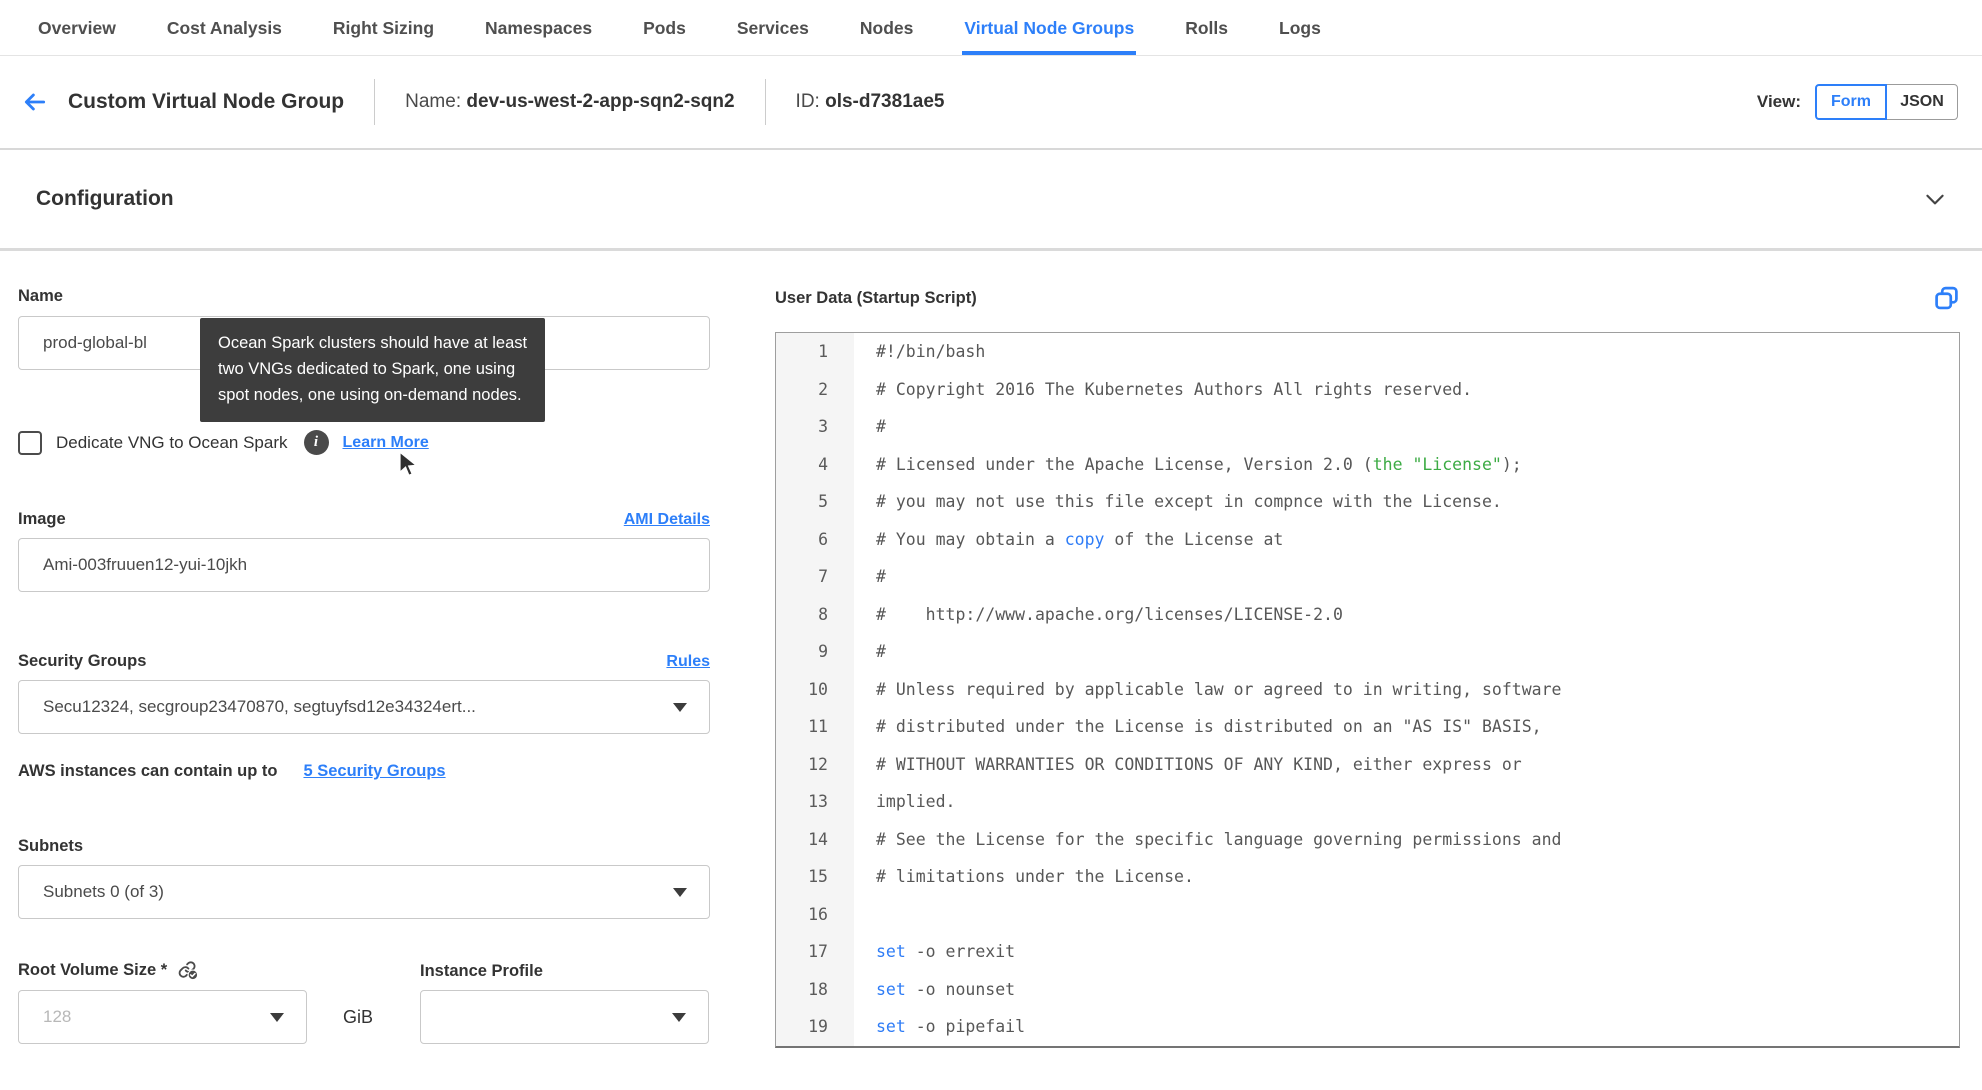  Describe the element at coordinates (876, 298) in the screenshot. I see `user-data-title: User Data (Startup Script)` at that location.